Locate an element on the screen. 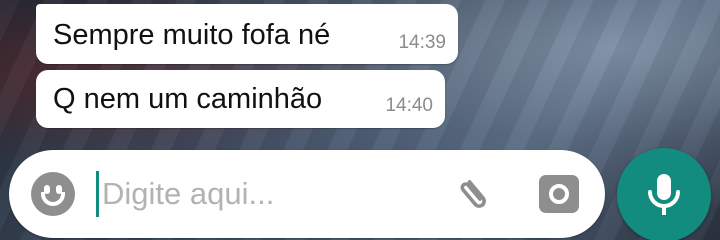 Image resolution: width=720 pixels, height=240 pixels. paperclip-icon is located at coordinates (474, 195).